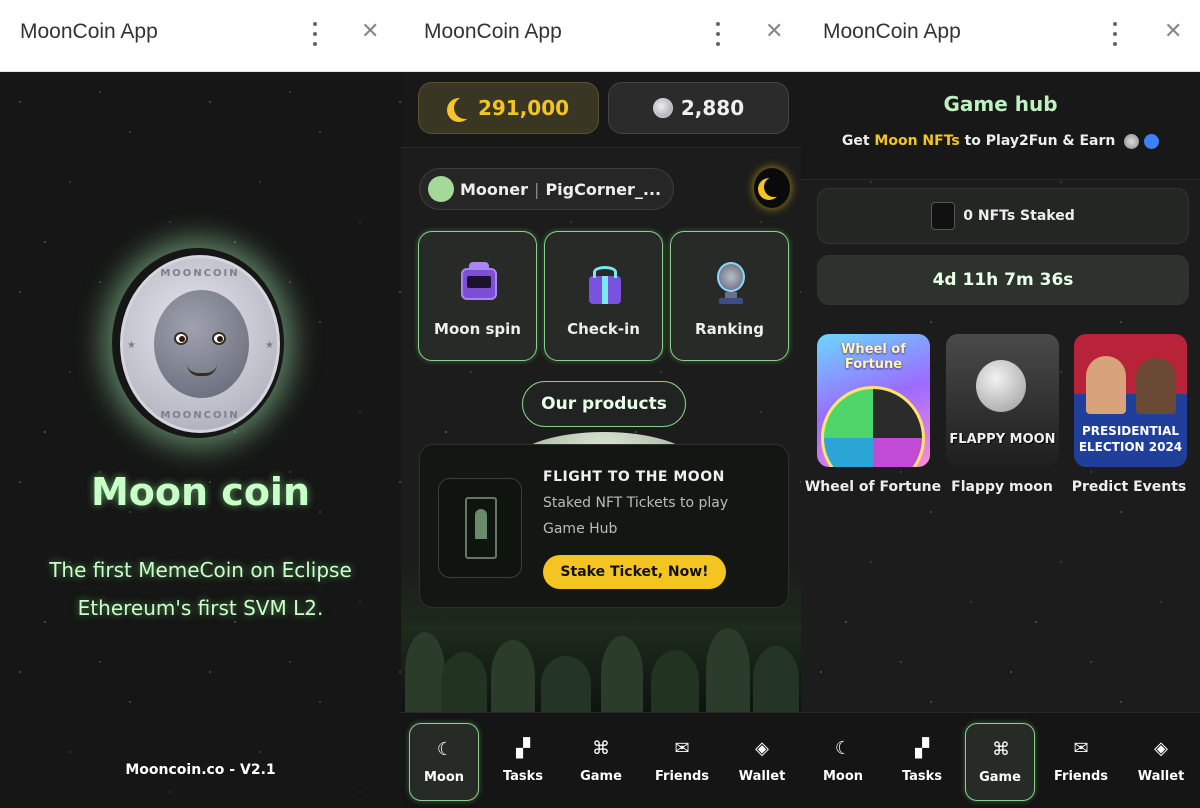 Image resolution: width=1200 pixels, height=808 pixels. What do you see at coordinates (200, 415) in the screenshot?
I see `coin-text-bottom: MOONCOIN` at bounding box center [200, 415].